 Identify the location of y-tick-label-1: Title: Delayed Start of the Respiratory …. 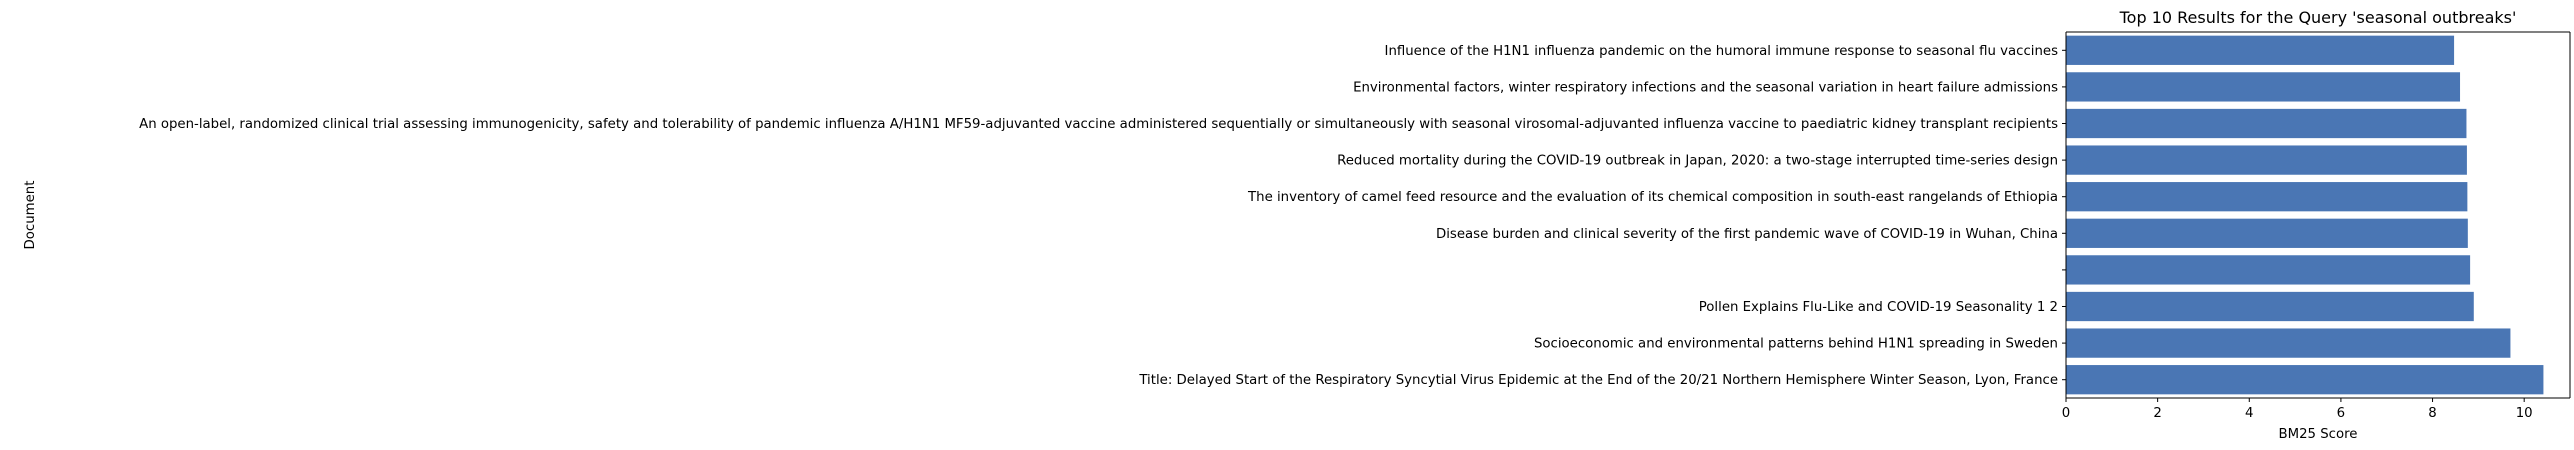
(1598, 380).